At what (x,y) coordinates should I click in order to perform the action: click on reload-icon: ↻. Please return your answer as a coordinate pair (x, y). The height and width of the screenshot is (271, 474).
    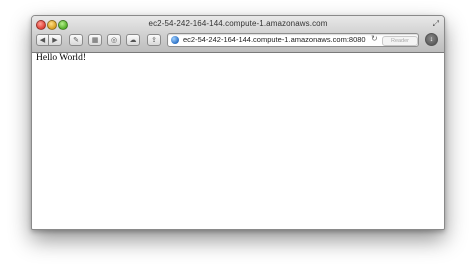
    Looking at the image, I should click on (374, 38).